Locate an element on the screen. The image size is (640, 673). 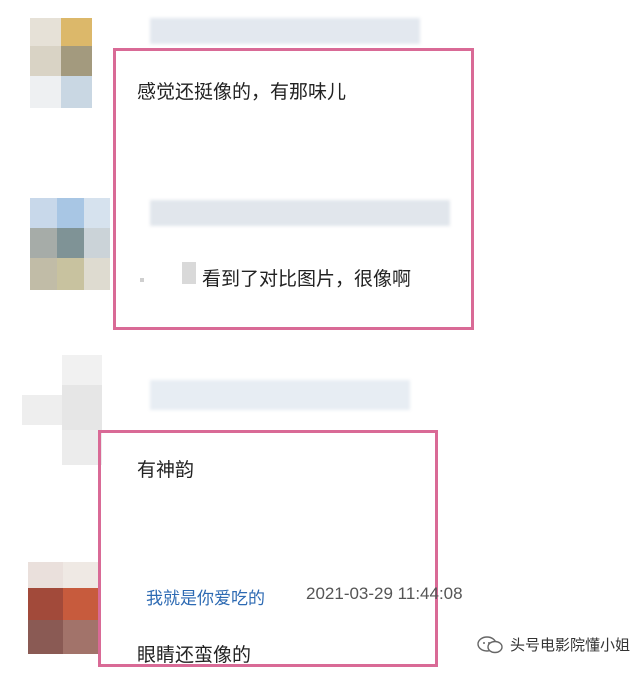
redaction-block is located at coordinates (189, 273).